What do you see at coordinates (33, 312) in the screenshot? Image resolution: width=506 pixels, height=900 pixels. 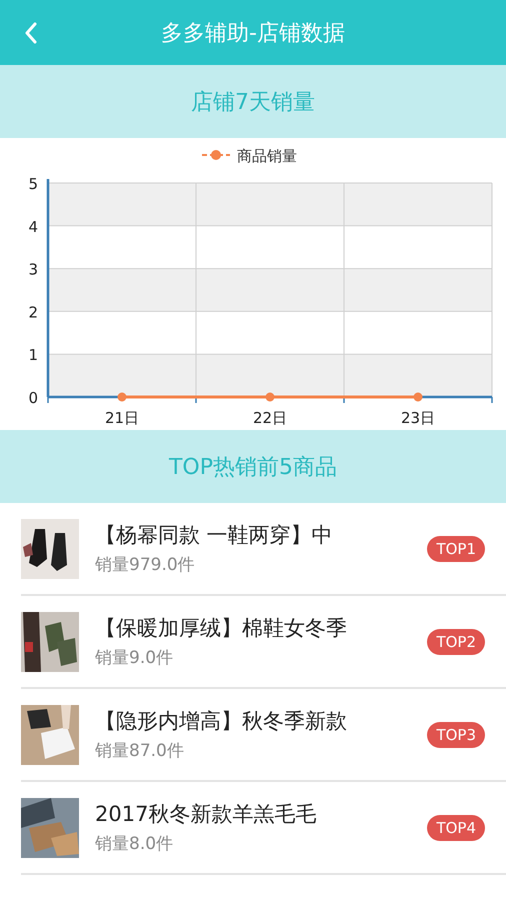 I see `y-axis-label: 2` at bounding box center [33, 312].